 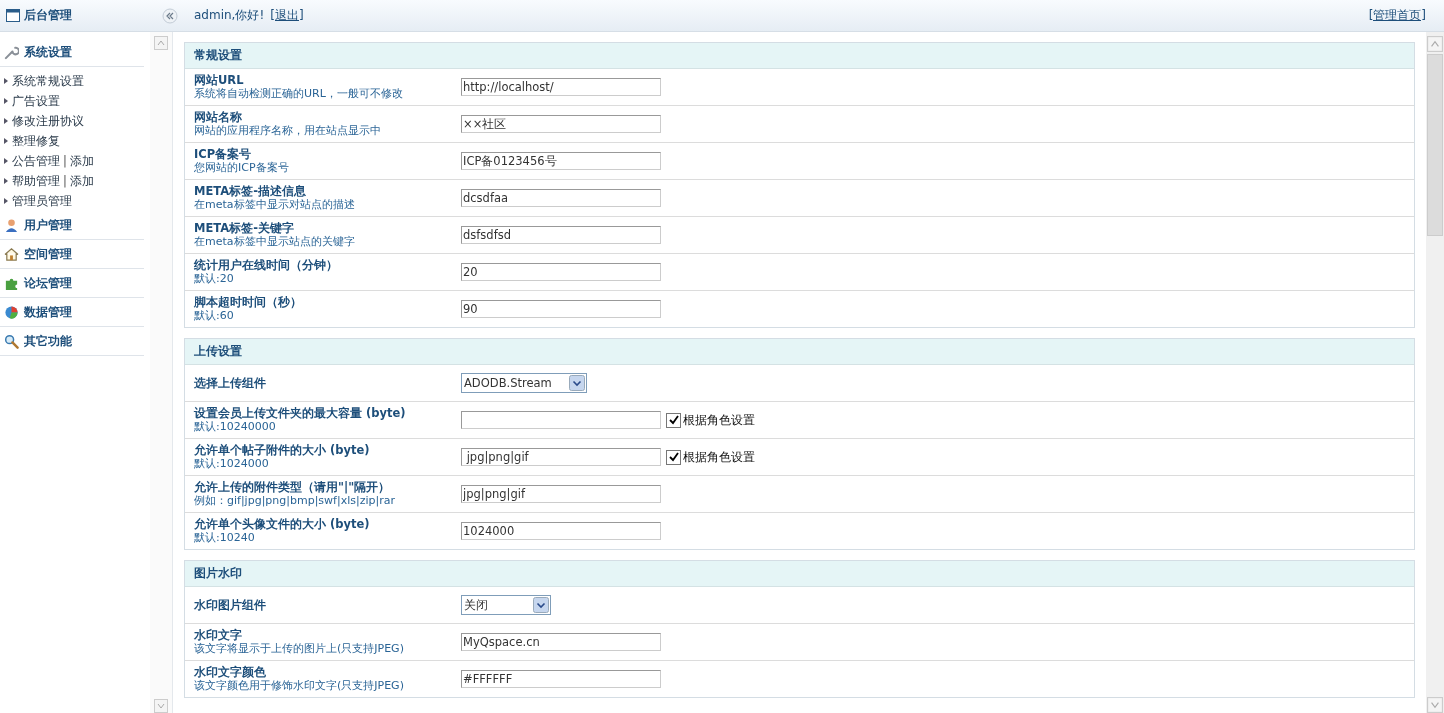 I want to click on text-field: ××社区, so click(x=561, y=124).